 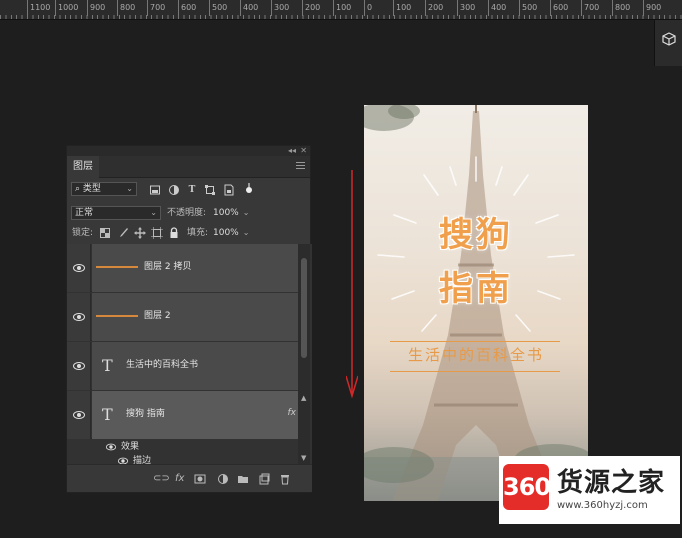 I want to click on watermark-url: www.360hyzj.com, so click(x=602, y=505).